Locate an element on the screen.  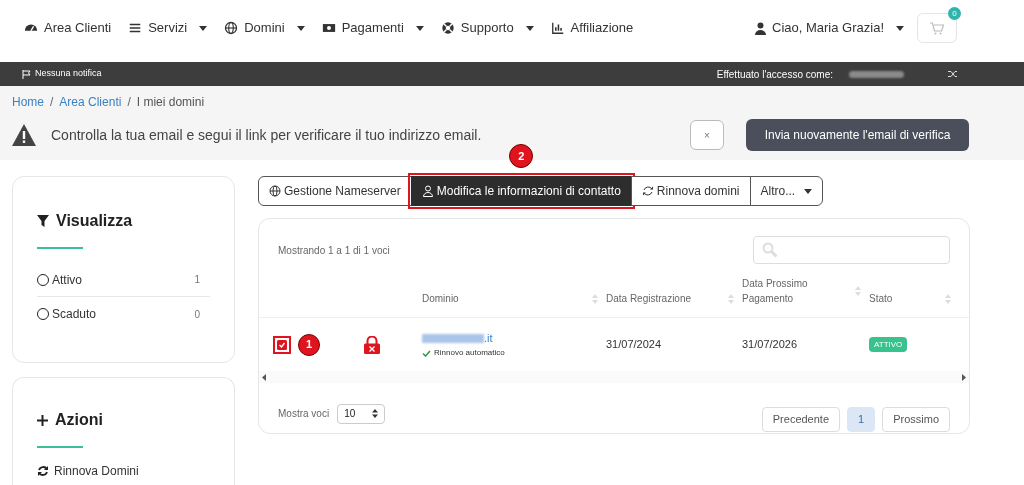
close-button: × is located at coordinates (707, 135).